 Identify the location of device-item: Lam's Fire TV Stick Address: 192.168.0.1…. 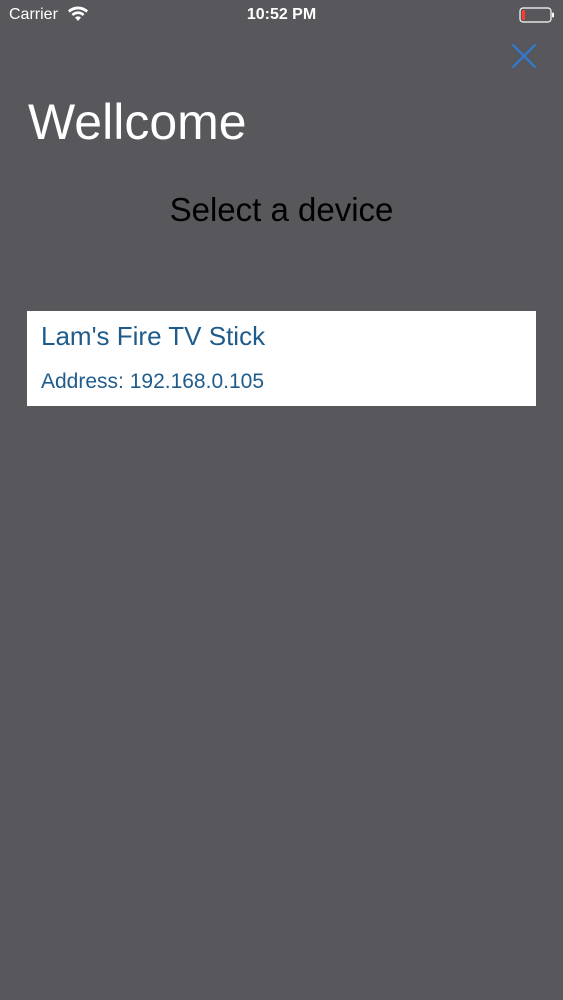
(281, 358).